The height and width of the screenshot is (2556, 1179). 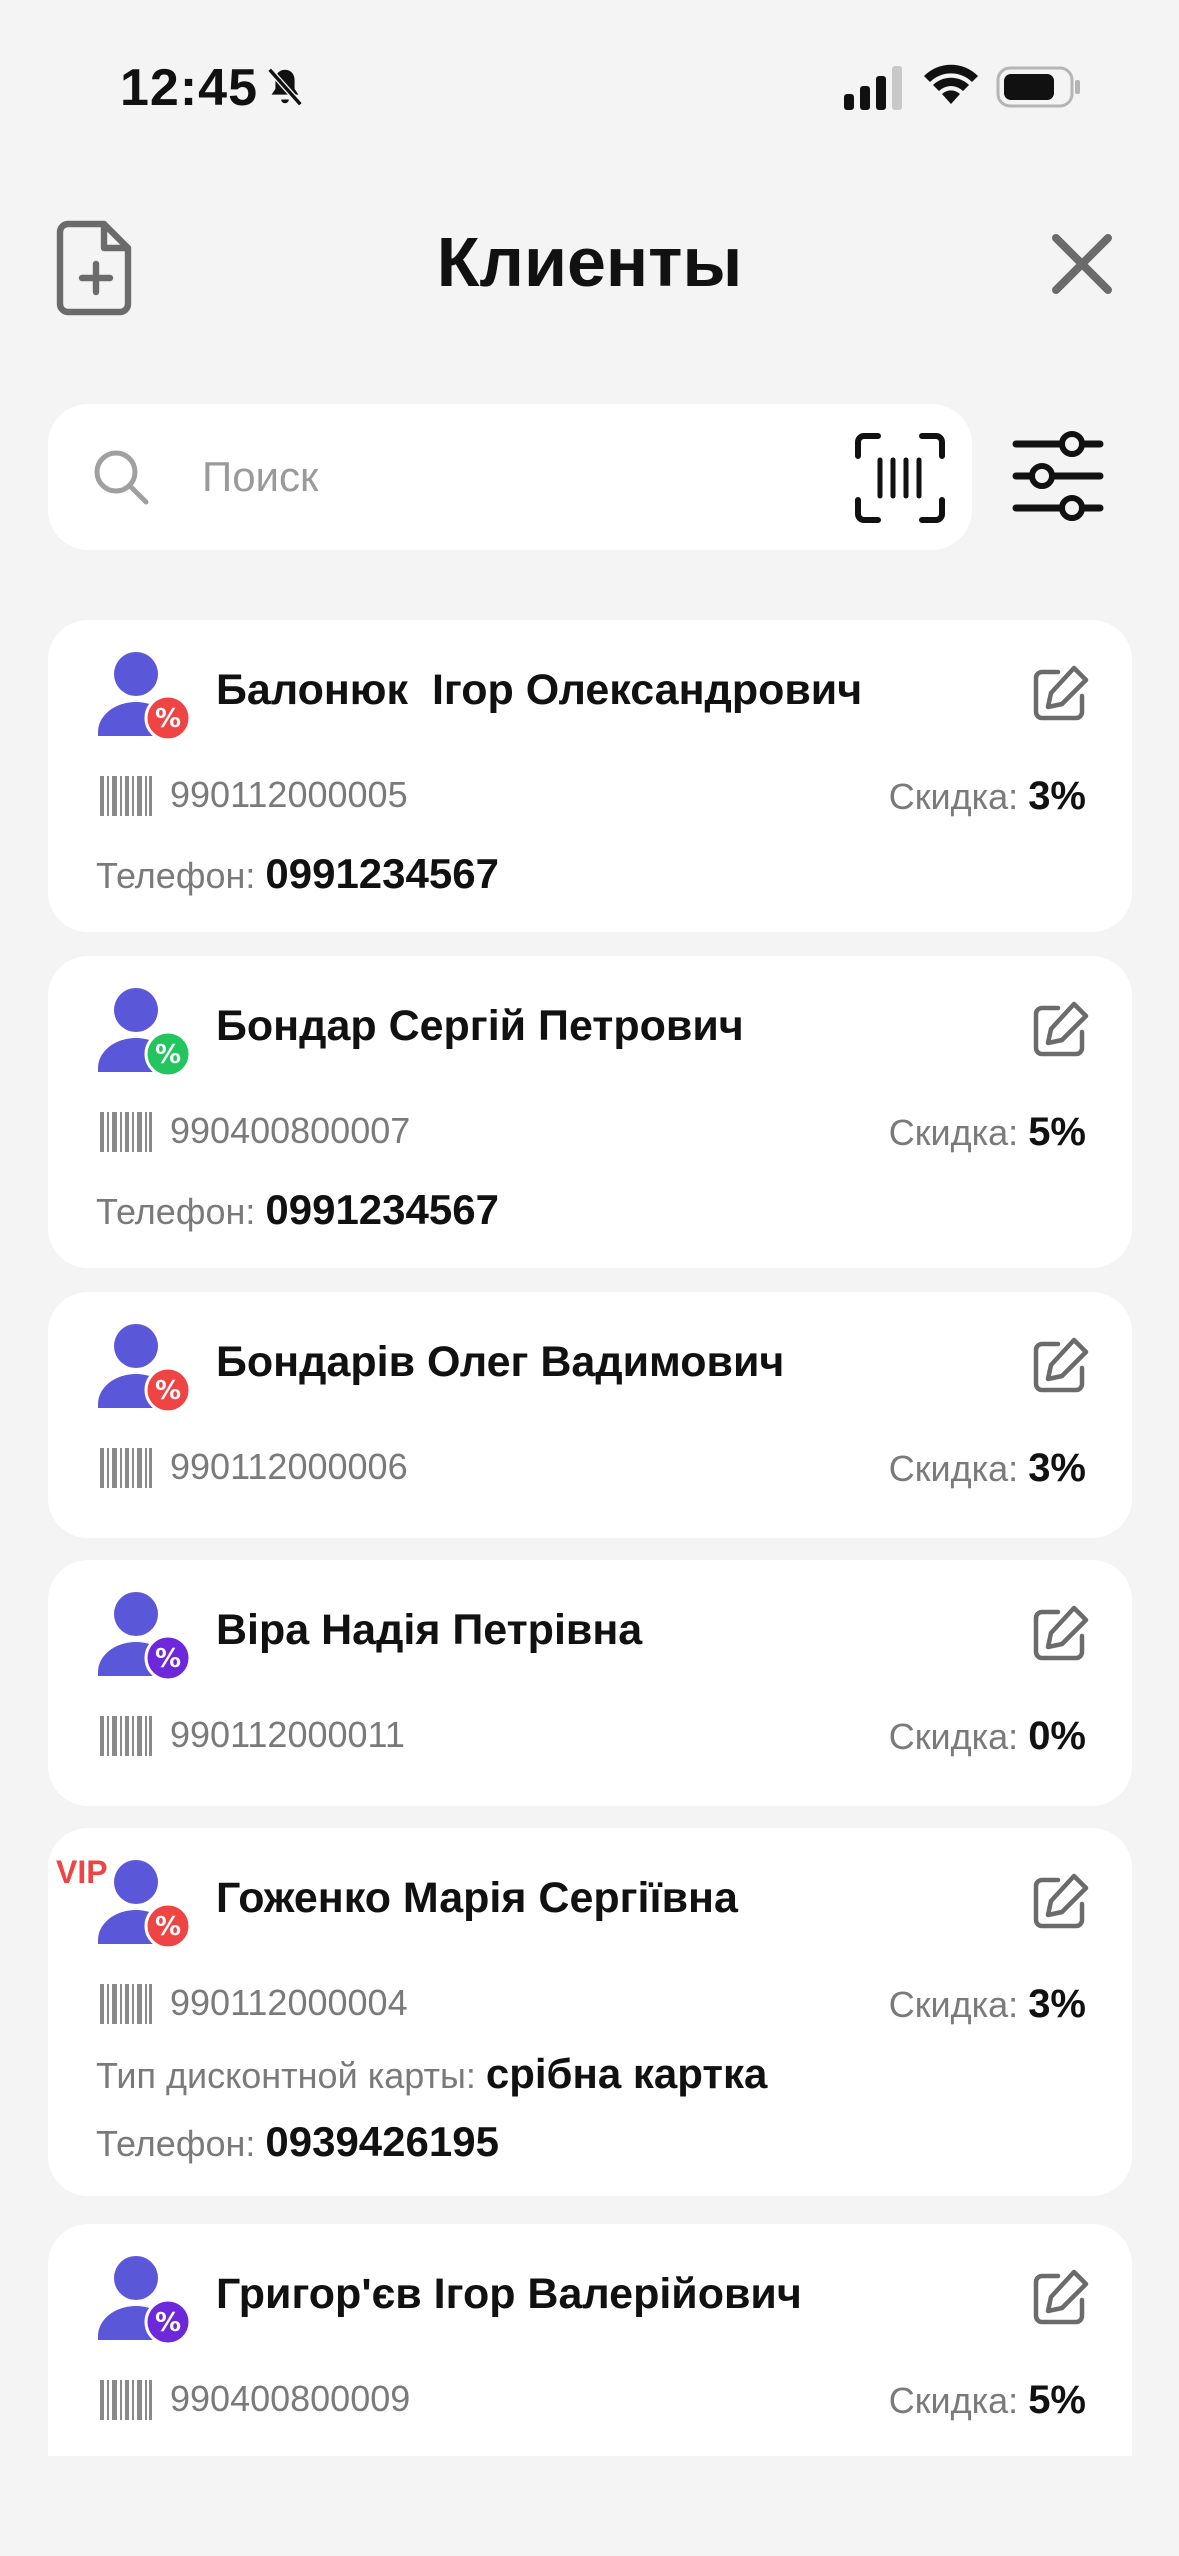 I want to click on client-name: Гоженко Марія Сергіївна, so click(x=477, y=1898).